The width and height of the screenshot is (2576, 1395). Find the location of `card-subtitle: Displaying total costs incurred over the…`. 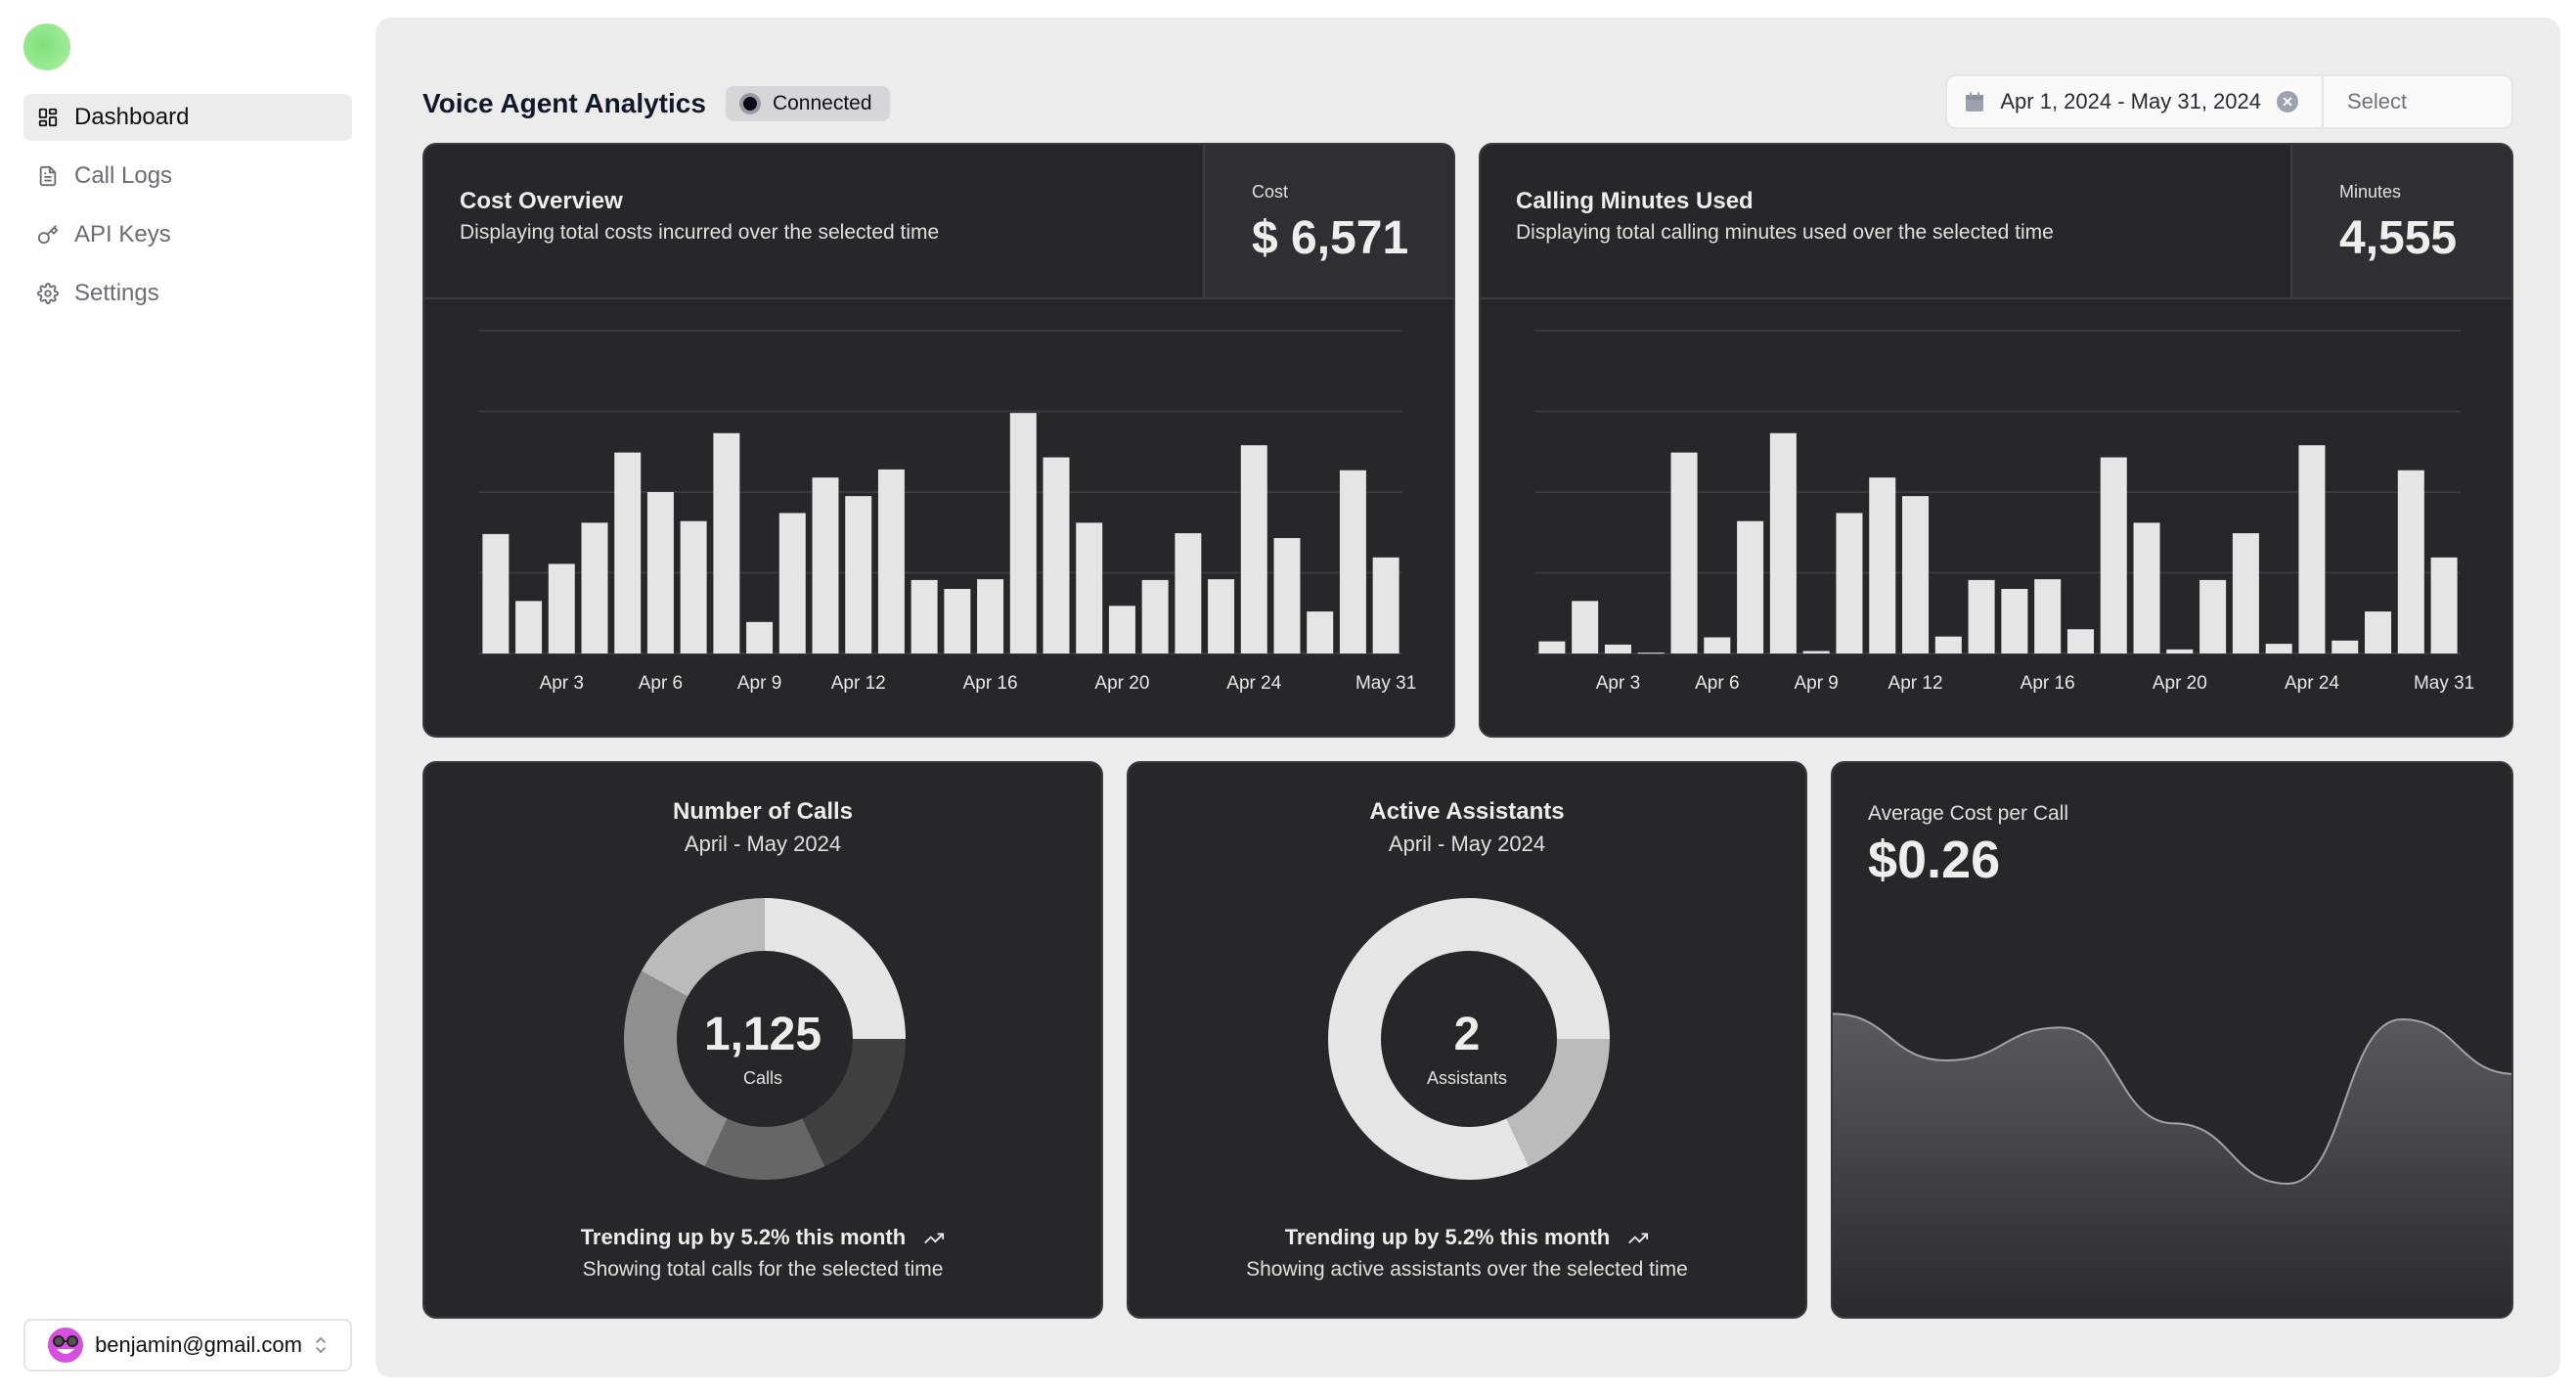

card-subtitle: Displaying total costs incurred over the… is located at coordinates (700, 232).